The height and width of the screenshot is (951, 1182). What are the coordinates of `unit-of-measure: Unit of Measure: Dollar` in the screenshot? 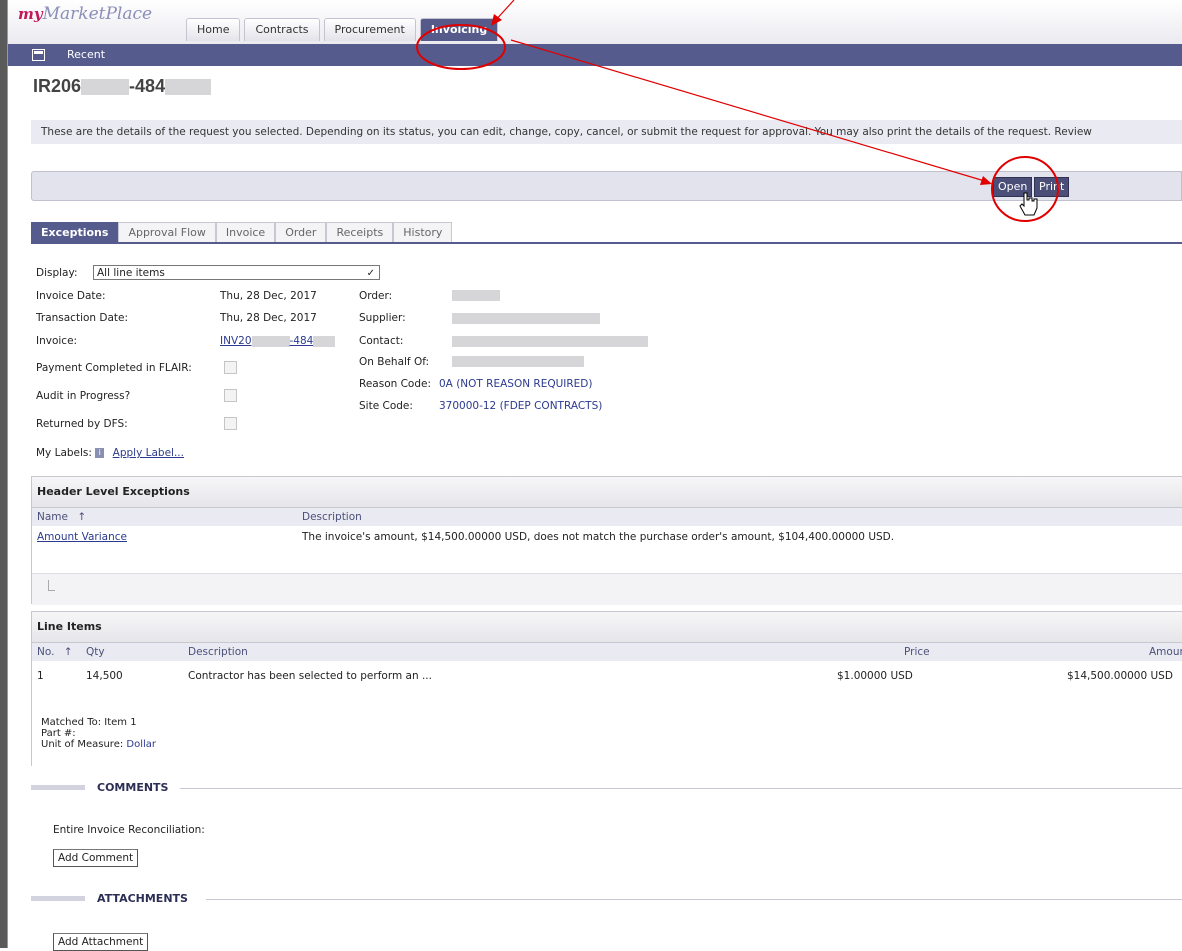 It's located at (98, 744).